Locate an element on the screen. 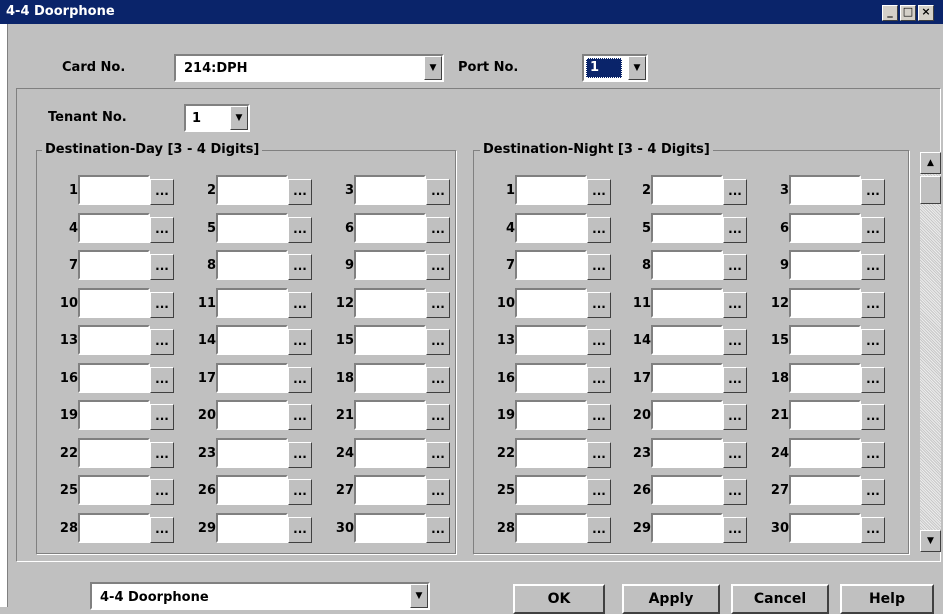 The width and height of the screenshot is (943, 614). title-bar is located at coordinates (471, 12).